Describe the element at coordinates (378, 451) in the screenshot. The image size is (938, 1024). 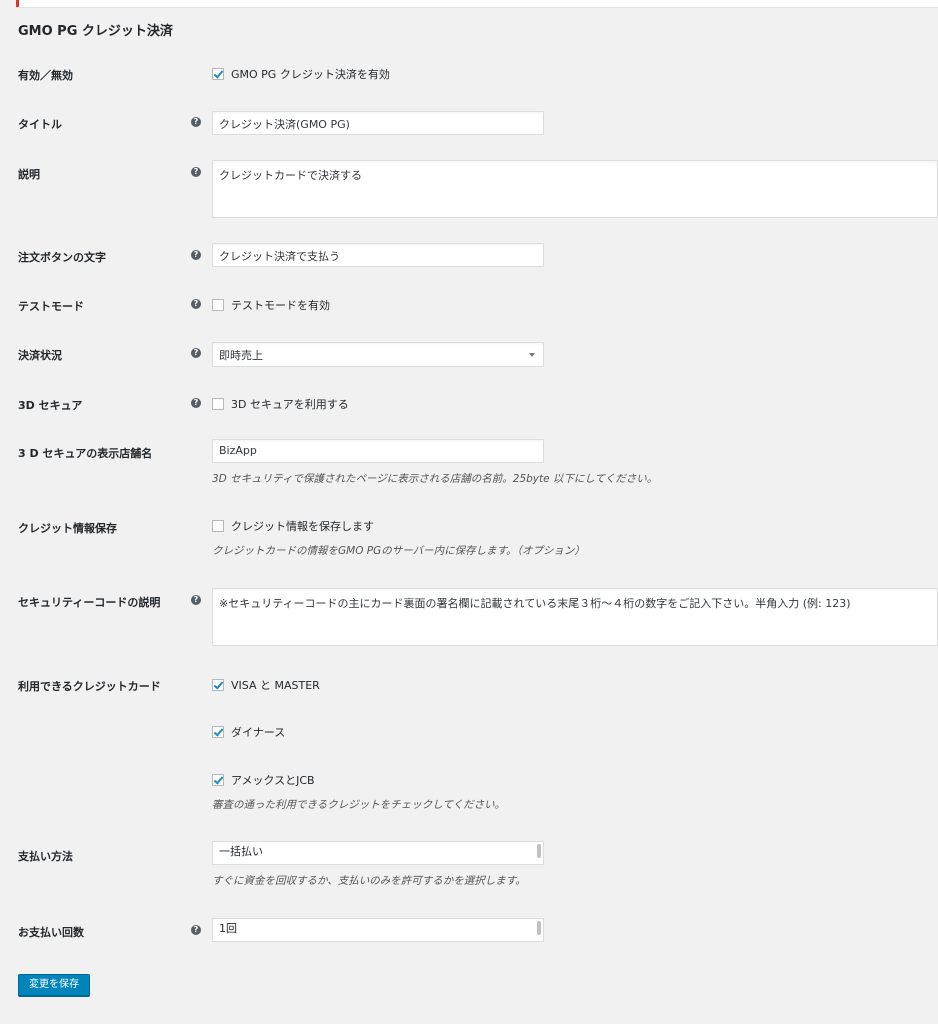
I see `3d-shop-name-input: BizApp` at that location.